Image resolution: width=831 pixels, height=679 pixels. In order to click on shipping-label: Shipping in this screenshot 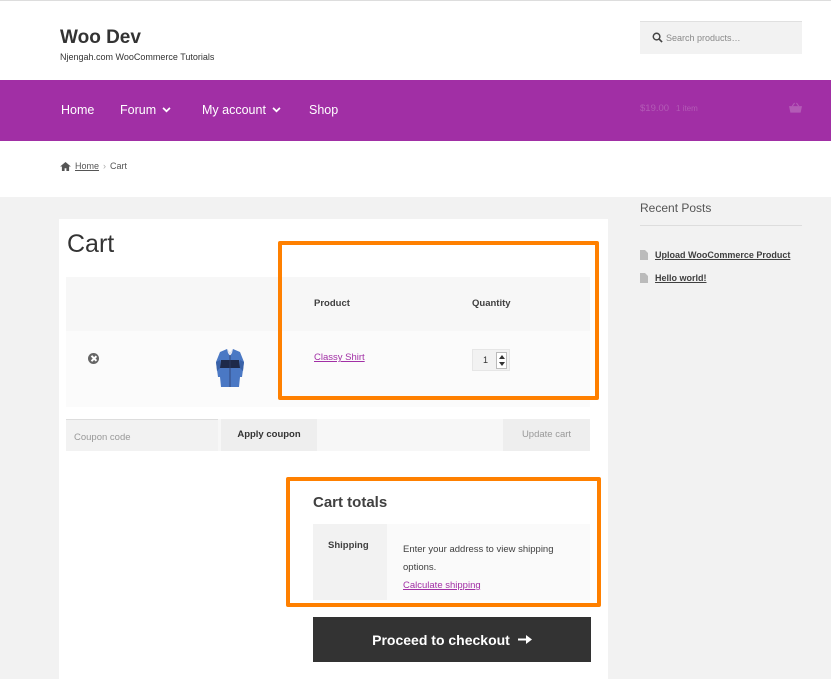, I will do `click(348, 545)`.